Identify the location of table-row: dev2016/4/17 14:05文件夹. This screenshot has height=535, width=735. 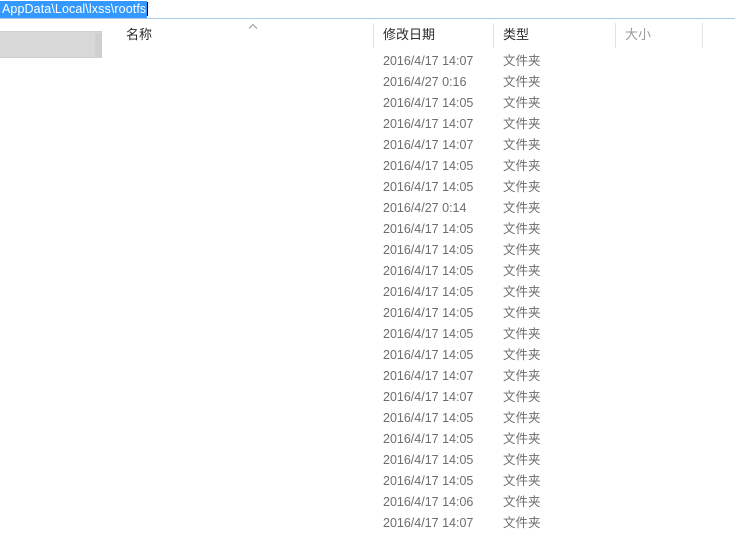
(422, 166).